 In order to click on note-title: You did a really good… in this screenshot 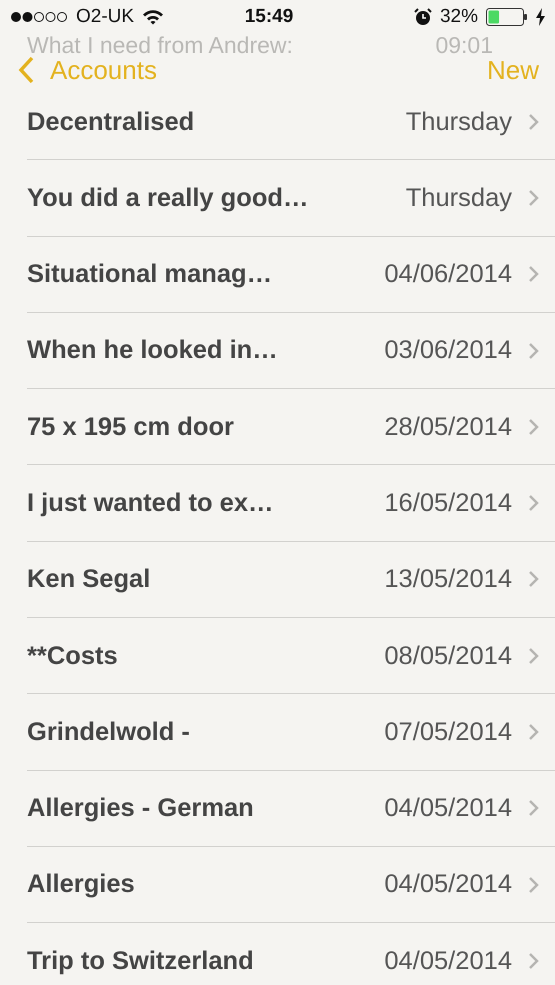, I will do `click(168, 198)`.